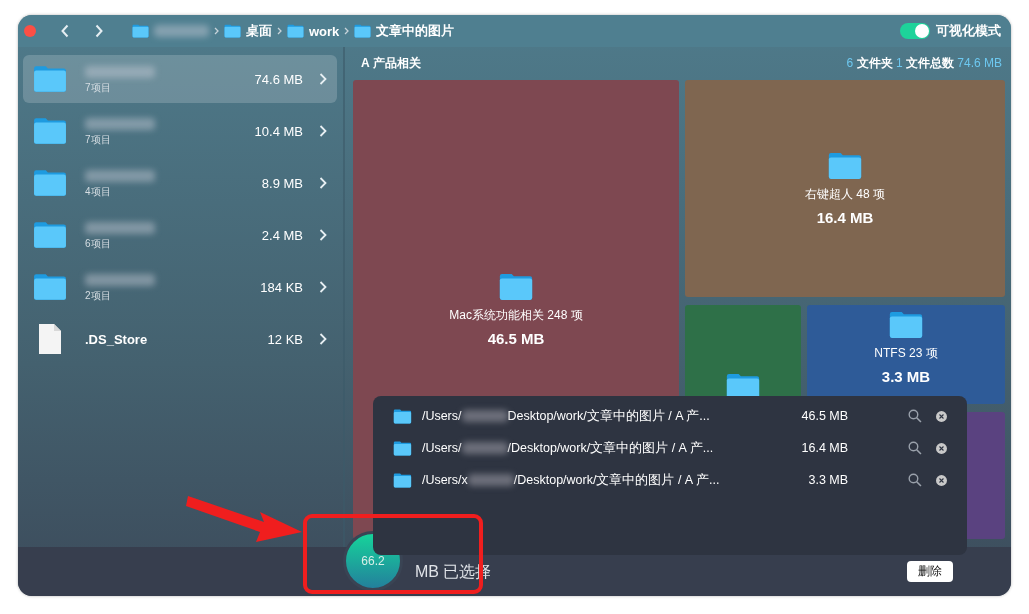 The width and height of the screenshot is (1029, 614). Describe the element at coordinates (930, 571) in the screenshot. I see `delete-button: 删除` at that location.